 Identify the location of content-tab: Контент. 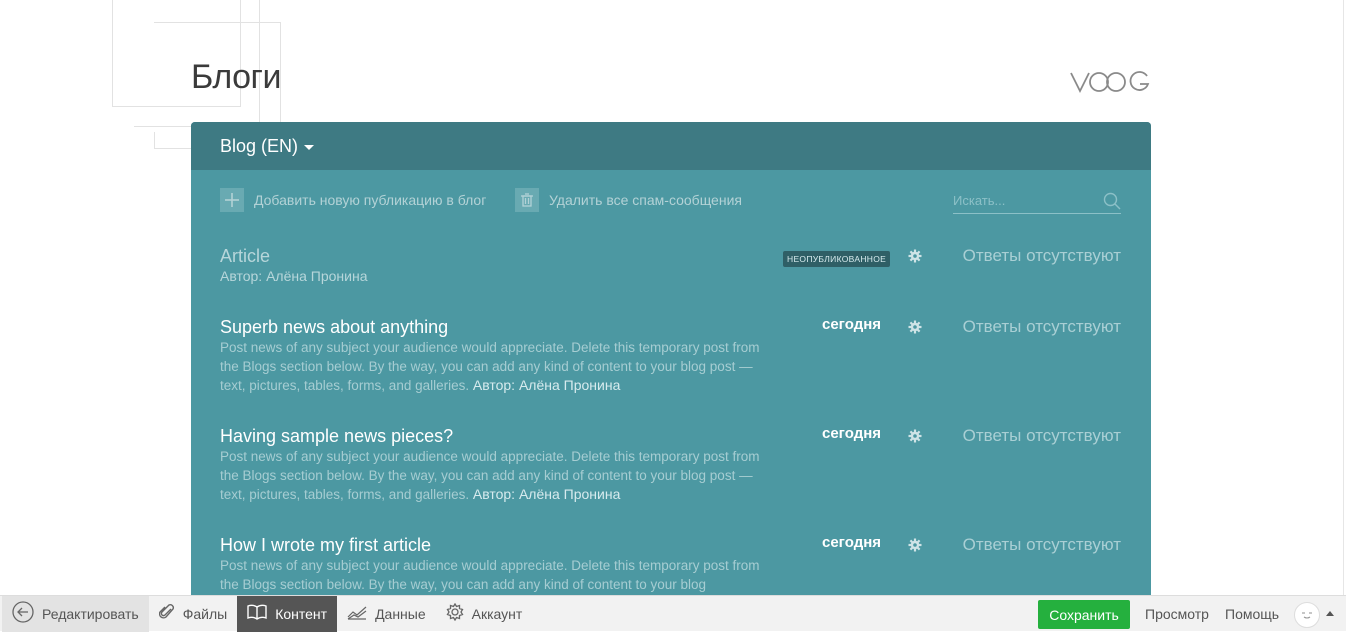
(287, 613).